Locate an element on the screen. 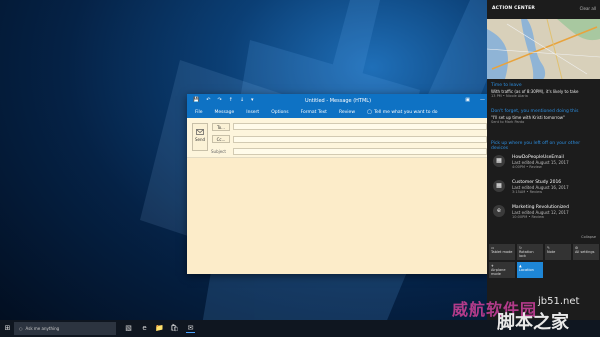 This screenshot has height=337, width=600. compose-header: Send To... Cc... Subject is located at coordinates (338, 138).